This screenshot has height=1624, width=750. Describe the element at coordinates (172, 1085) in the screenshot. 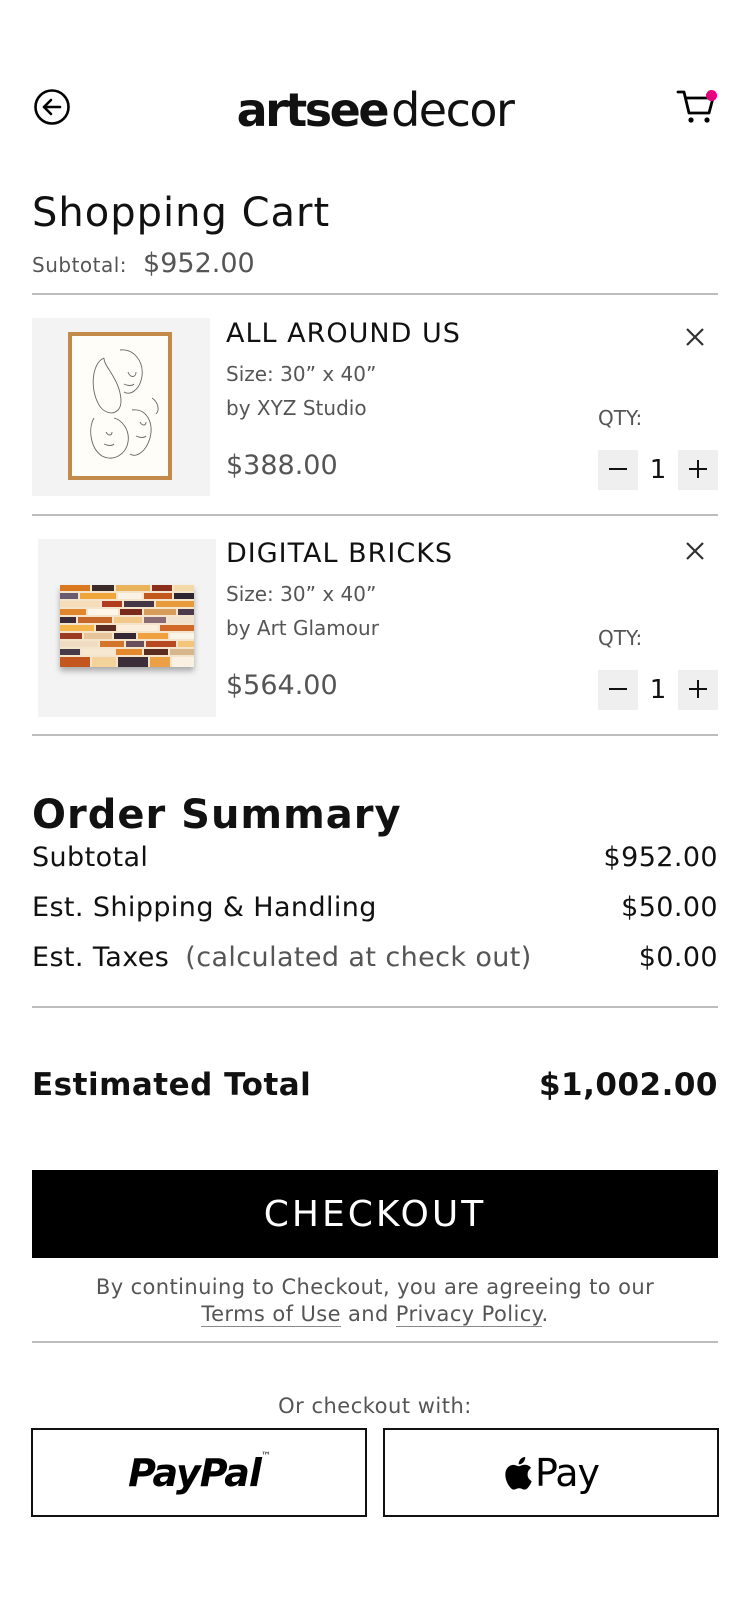

I see `estimated-total-label: Estimated Total` at that location.